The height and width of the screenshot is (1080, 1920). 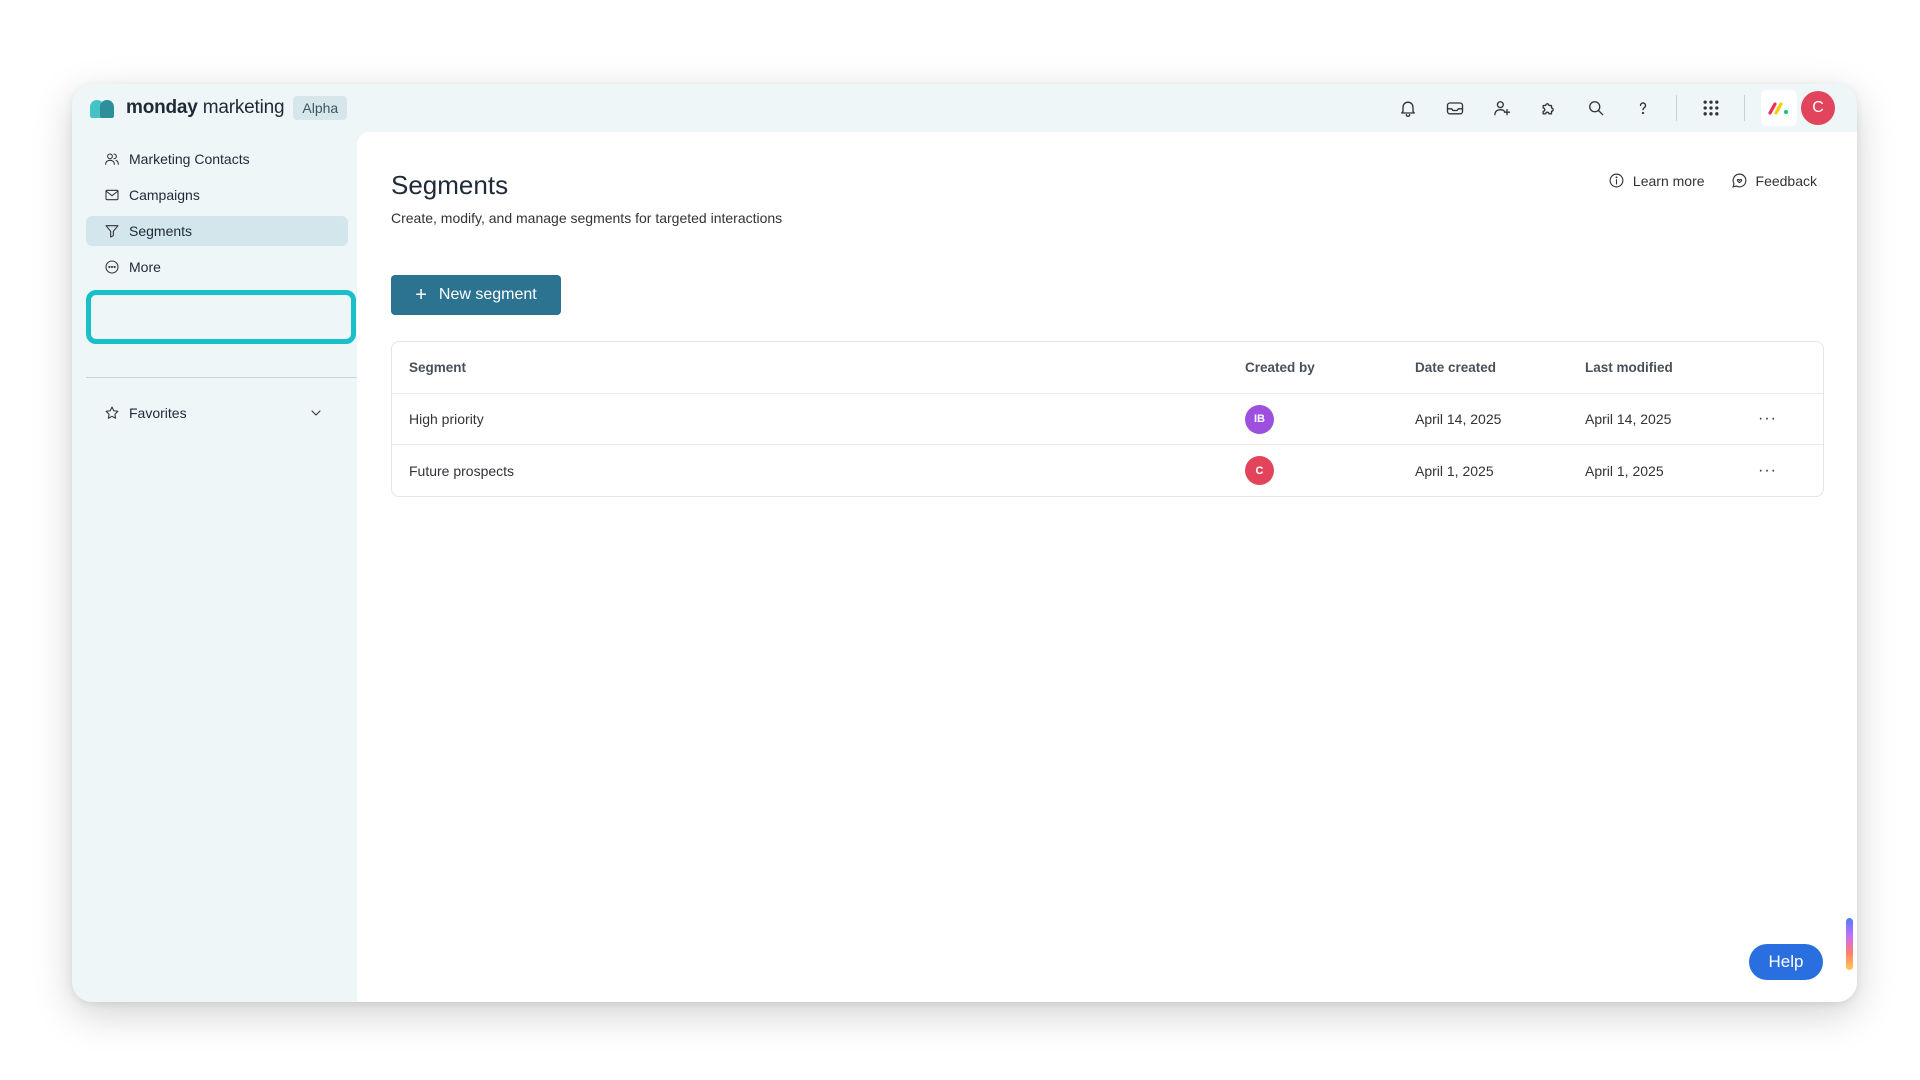 What do you see at coordinates (112, 195) in the screenshot?
I see `mail-icon` at bounding box center [112, 195].